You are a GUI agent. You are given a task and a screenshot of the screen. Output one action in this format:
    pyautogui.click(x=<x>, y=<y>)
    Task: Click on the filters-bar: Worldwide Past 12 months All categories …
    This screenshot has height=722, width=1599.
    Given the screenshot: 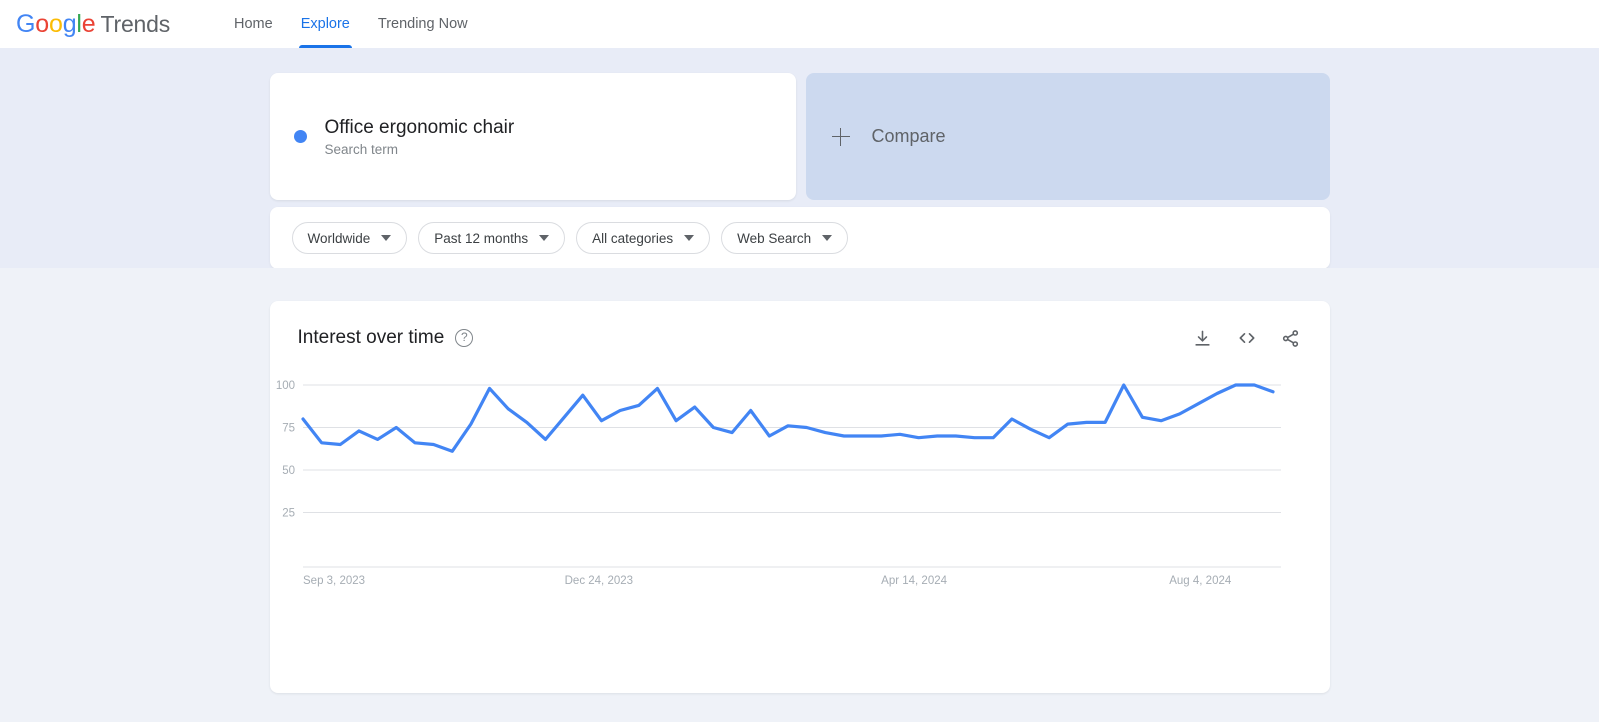 What is the action you would take?
    pyautogui.click(x=799, y=238)
    